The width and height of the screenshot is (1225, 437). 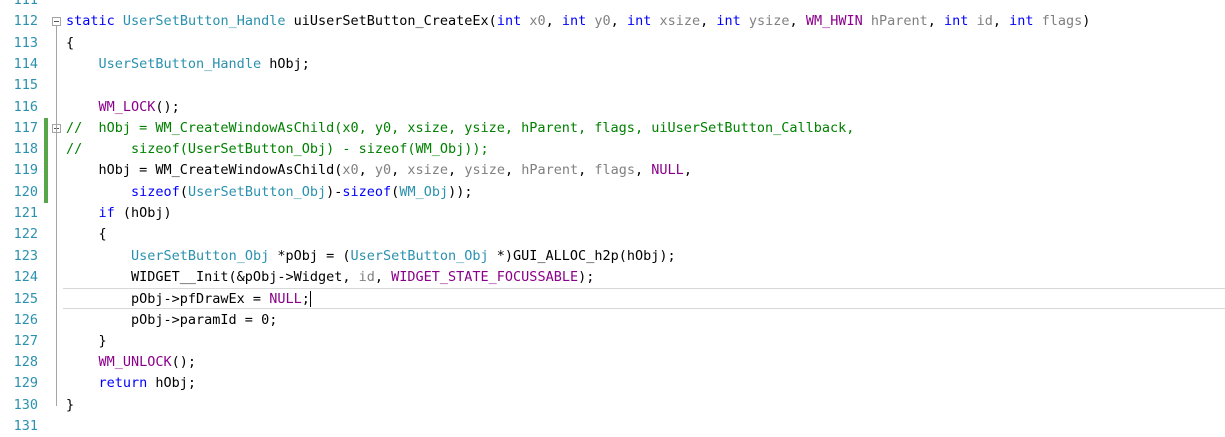 I want to click on collapse-minus-icon, so click(x=56, y=22).